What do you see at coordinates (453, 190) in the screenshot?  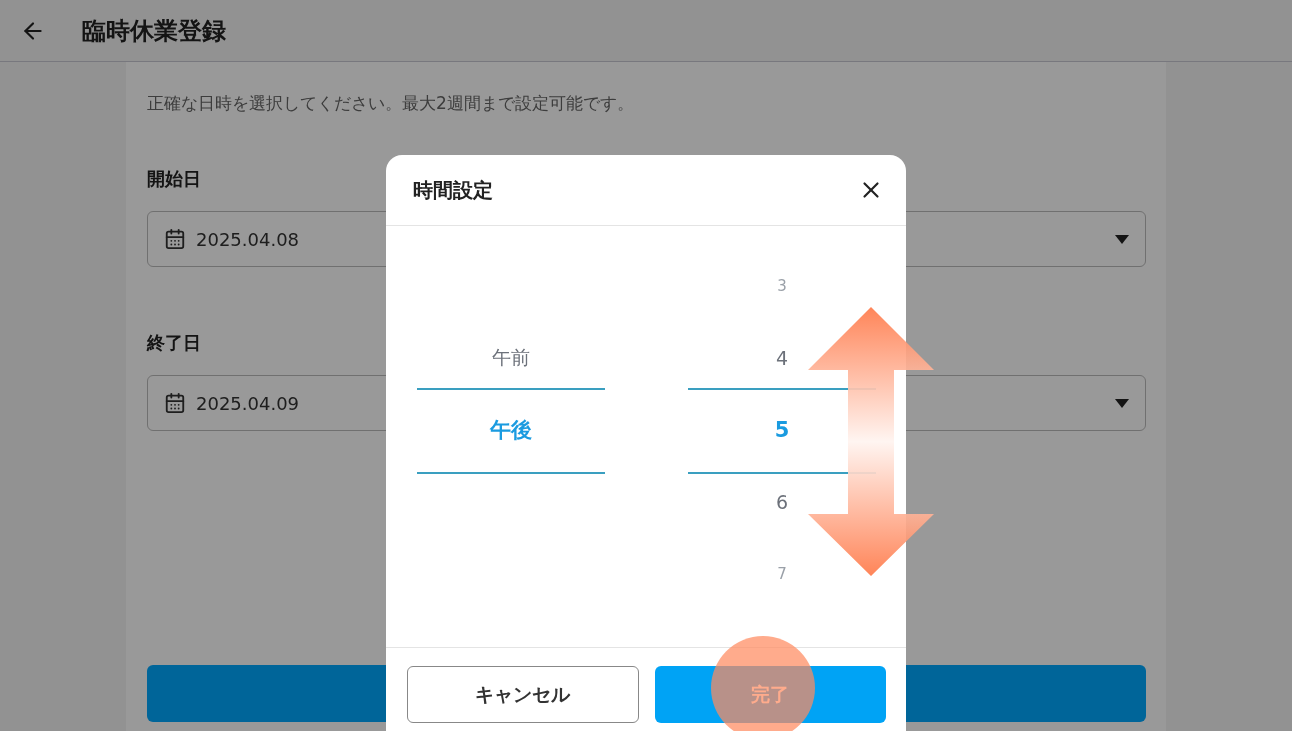 I see `dialog-title: 時間設定` at bounding box center [453, 190].